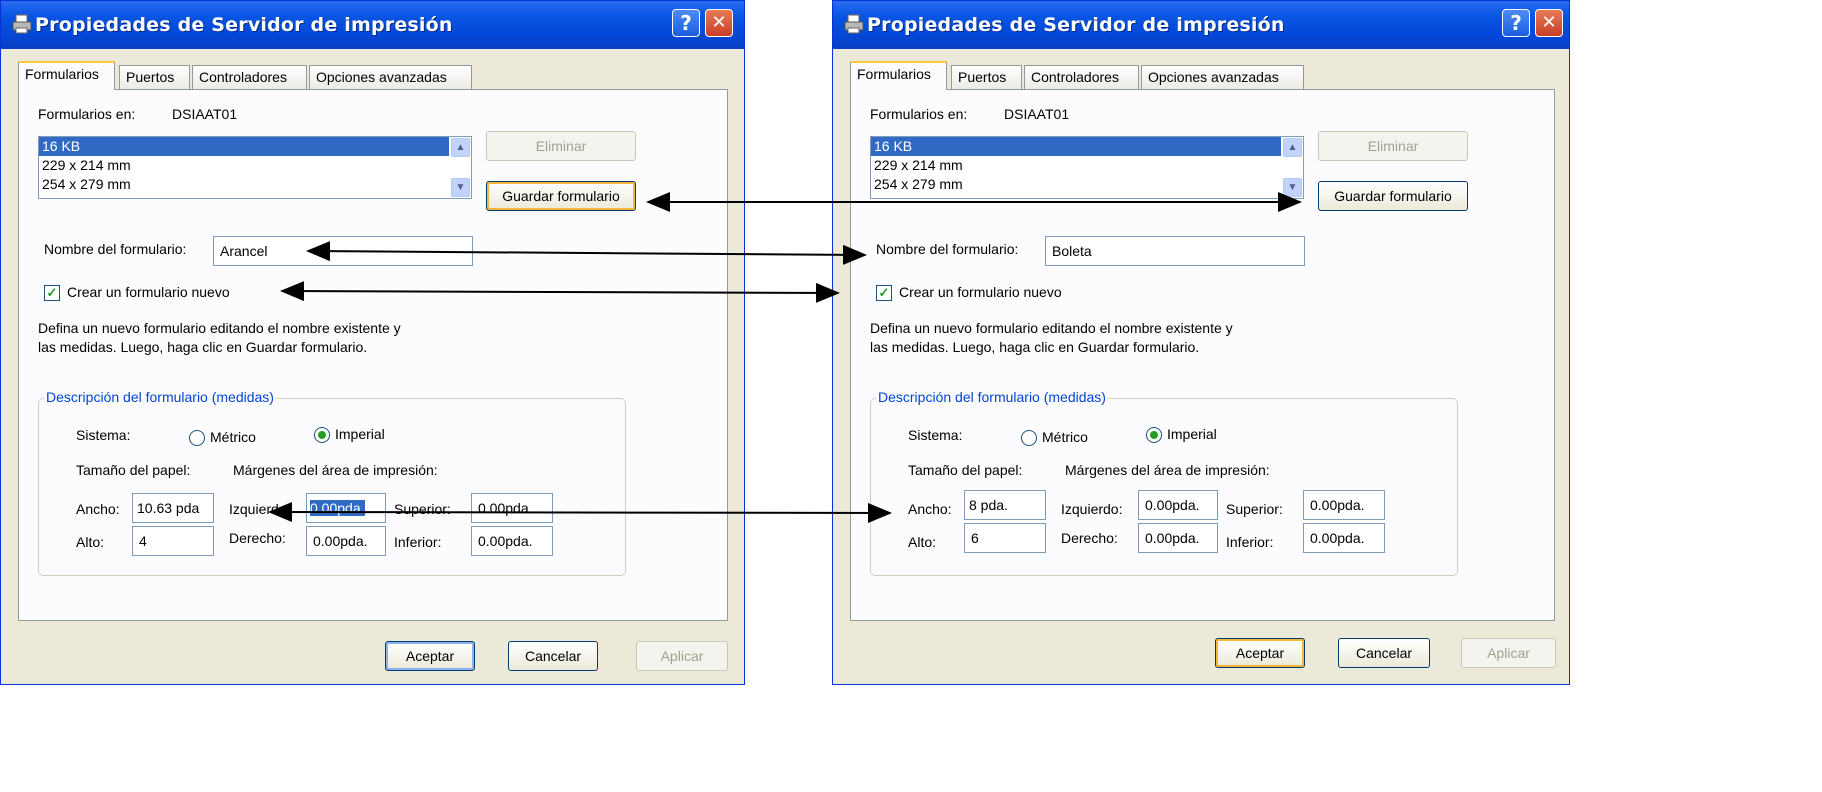  What do you see at coordinates (586, 253) in the screenshot?
I see `arrow-form-name` at bounding box center [586, 253].